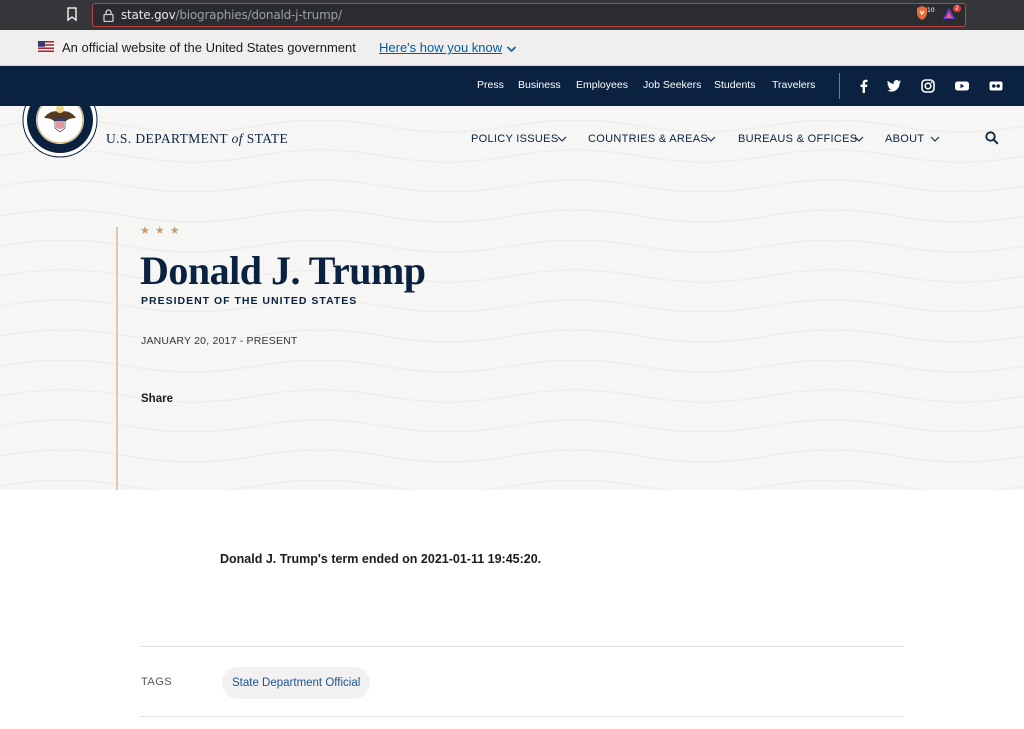 This screenshot has width=1024, height=729. Describe the element at coordinates (522, 716) in the screenshot. I see `divider-bottom` at that location.